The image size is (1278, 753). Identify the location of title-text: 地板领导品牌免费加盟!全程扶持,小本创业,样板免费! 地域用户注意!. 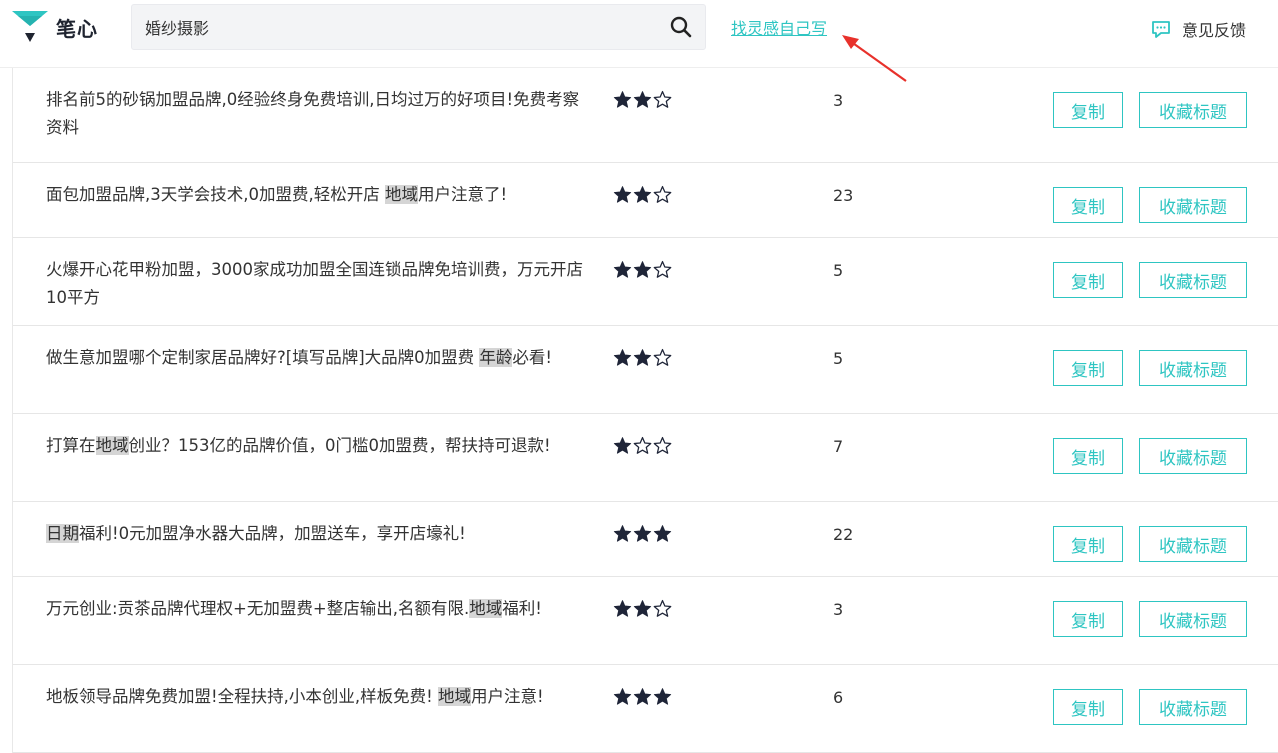
(316, 697).